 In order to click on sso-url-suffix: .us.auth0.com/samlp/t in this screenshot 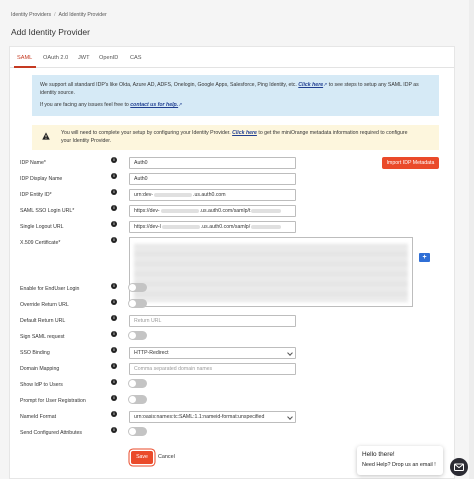, I will do `click(225, 211)`.